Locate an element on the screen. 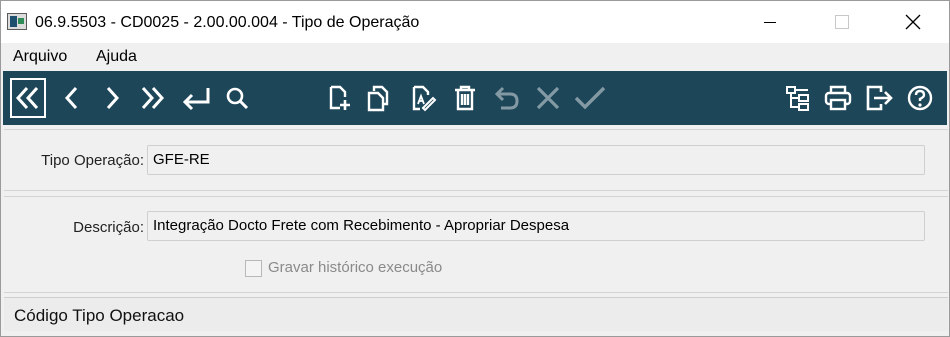  check-icon is located at coordinates (590, 98).